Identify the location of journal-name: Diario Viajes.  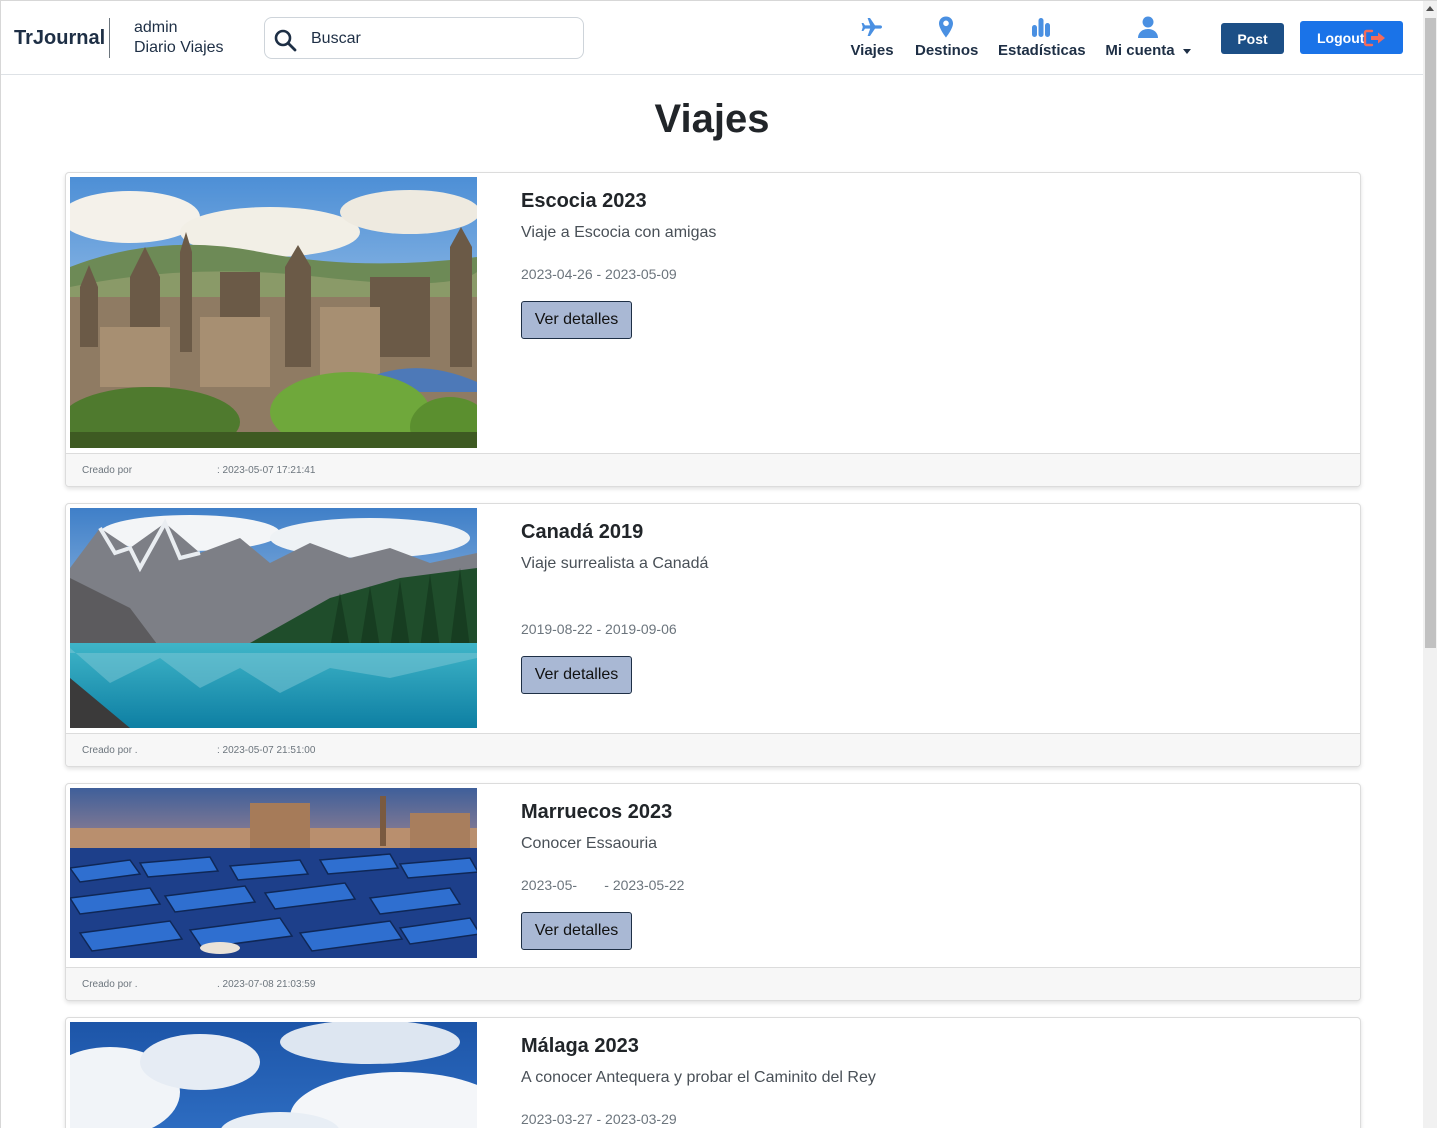
(179, 47).